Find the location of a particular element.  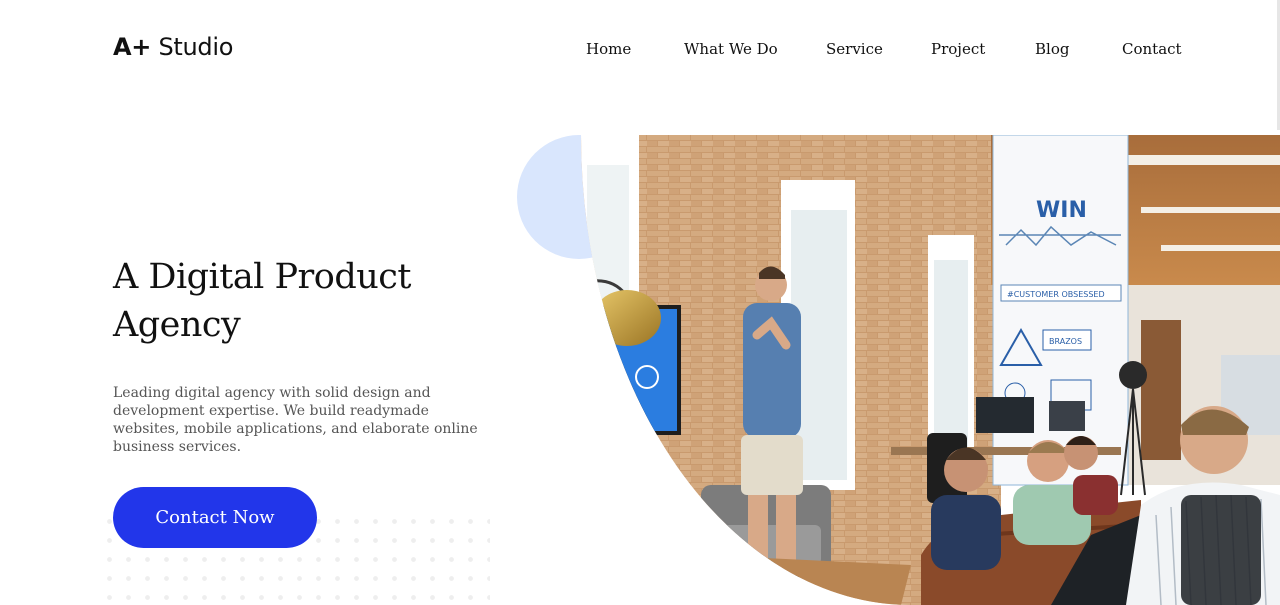

poster-brands-text: BRAZOS is located at coordinates (1065, 341).